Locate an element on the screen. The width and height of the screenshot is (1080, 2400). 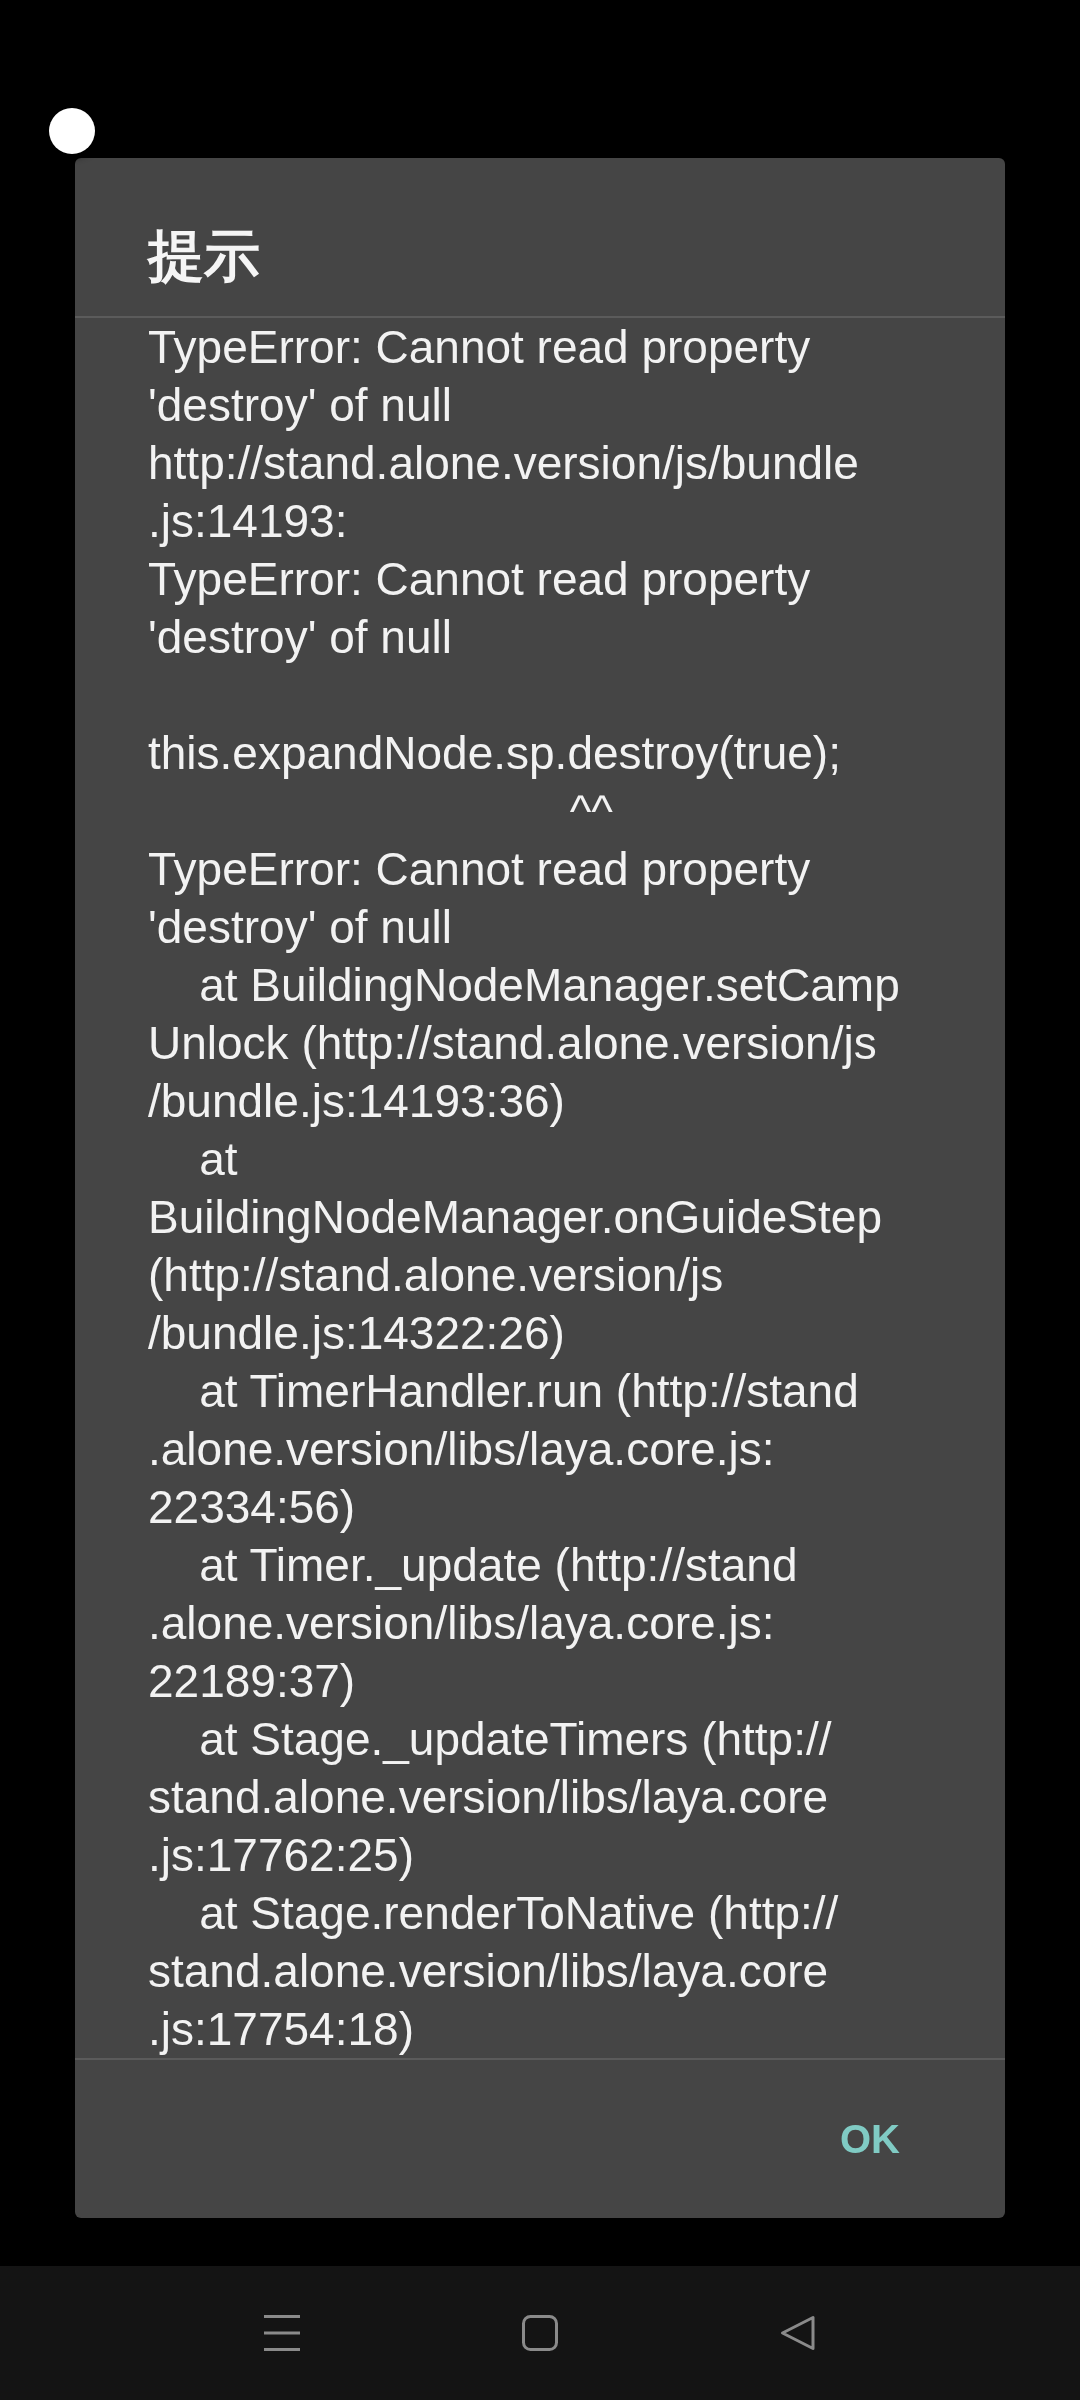
message-line: at Timer._update (http://stand is located at coordinates (498, 1565).